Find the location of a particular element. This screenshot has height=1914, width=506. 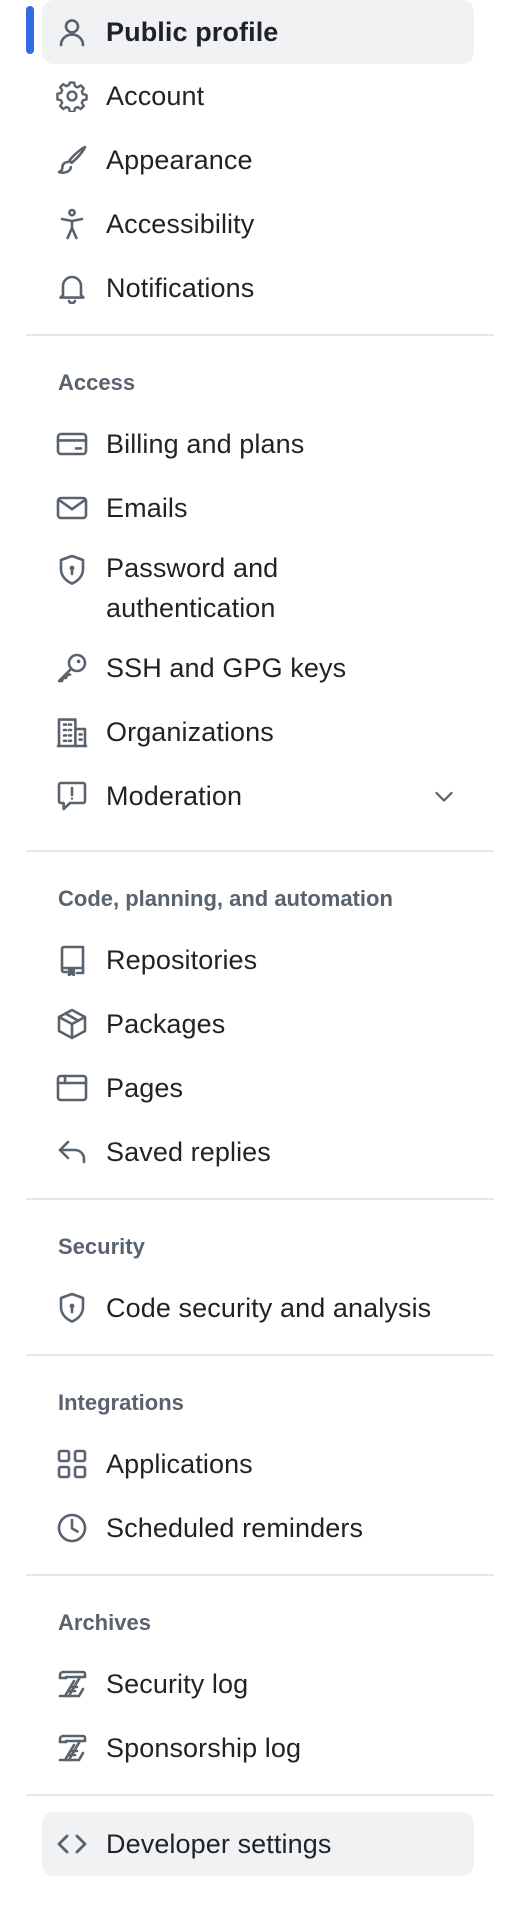

bell-icon is located at coordinates (72, 288).